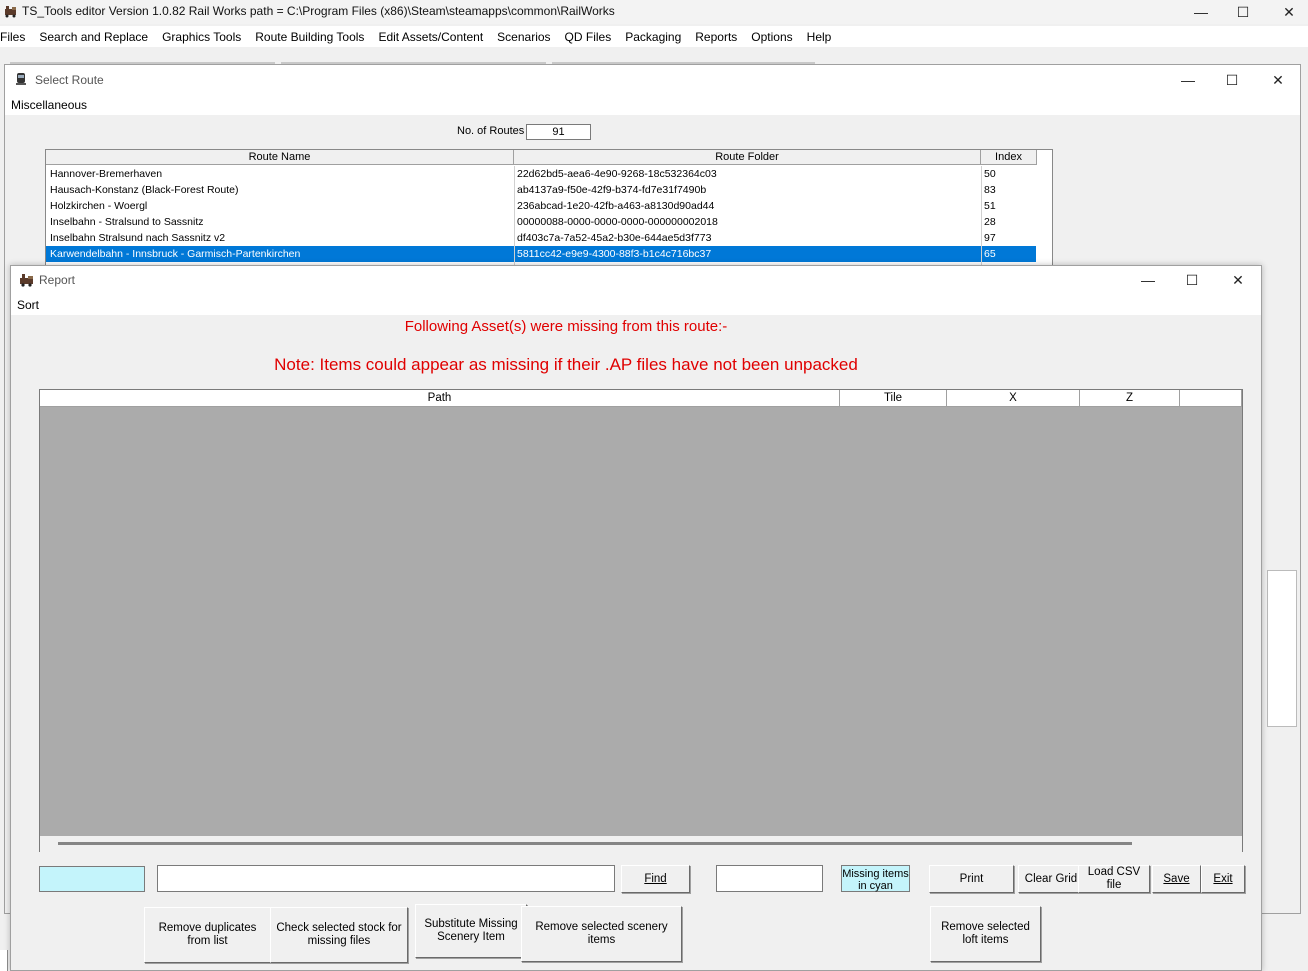  I want to click on selected-item-indicator, so click(92, 879).